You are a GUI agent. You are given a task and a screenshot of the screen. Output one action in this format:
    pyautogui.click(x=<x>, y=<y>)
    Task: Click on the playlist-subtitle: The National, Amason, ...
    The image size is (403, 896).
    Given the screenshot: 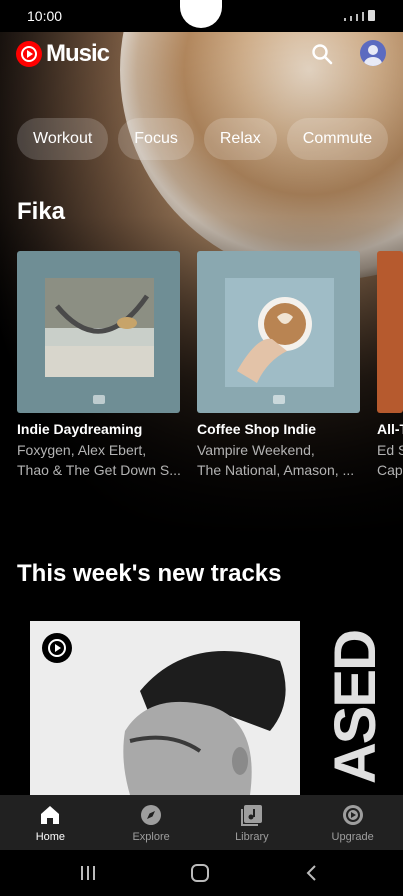 What is the action you would take?
    pyautogui.click(x=276, y=470)
    